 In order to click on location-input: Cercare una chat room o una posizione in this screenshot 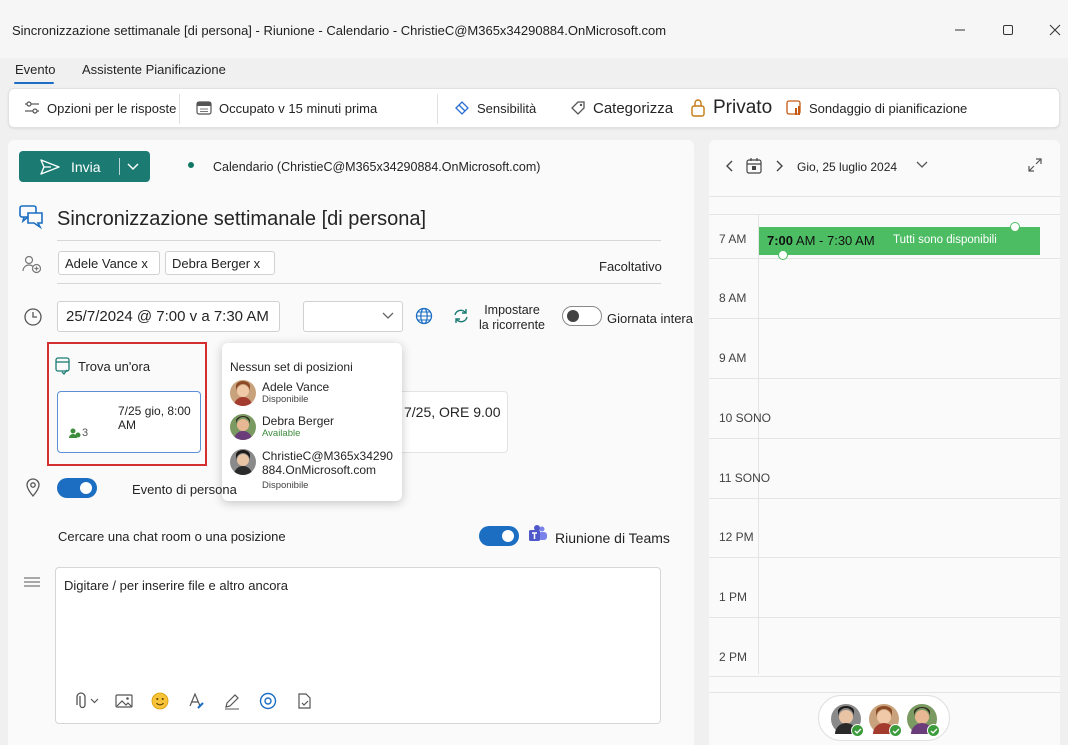, I will do `click(172, 536)`.